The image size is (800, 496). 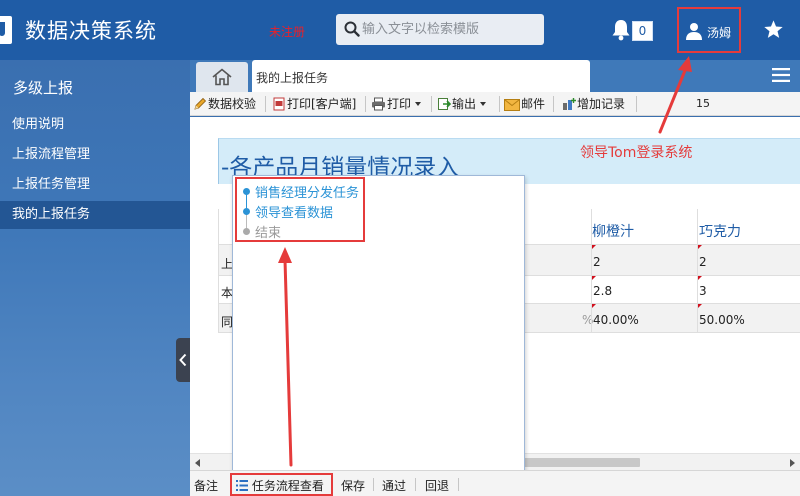 What do you see at coordinates (279, 104) in the screenshot?
I see `pdf-print-icon` at bounding box center [279, 104].